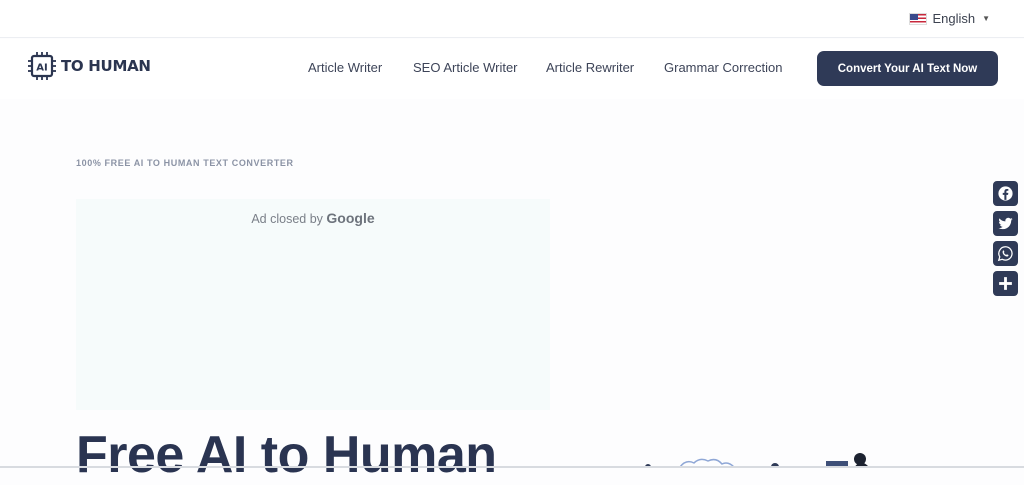  I want to click on whatsapp-icon, so click(1005, 254).